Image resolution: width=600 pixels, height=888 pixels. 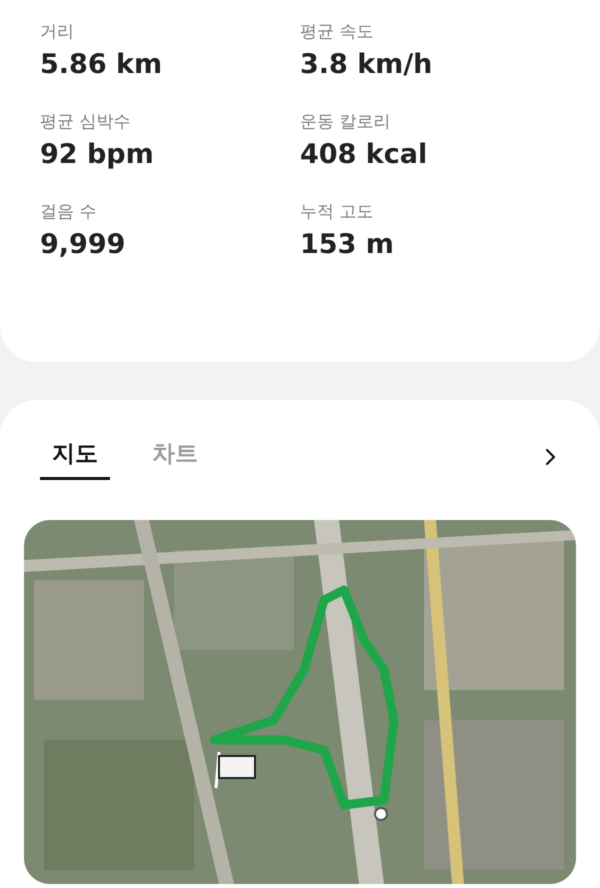 I want to click on stat-label: 거리, so click(x=57, y=32).